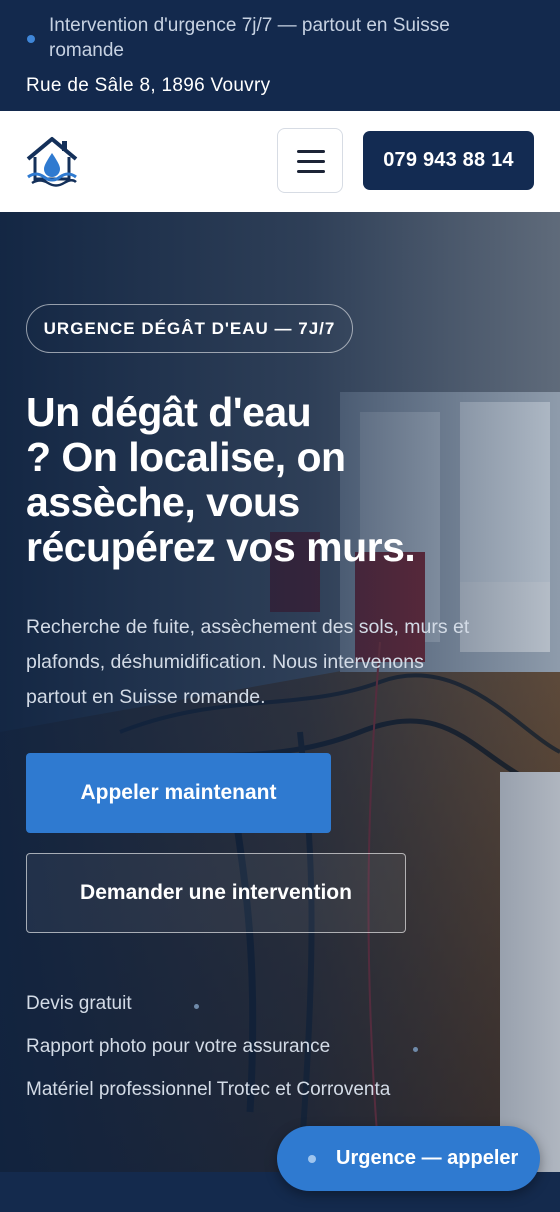 Image resolution: width=560 pixels, height=1212 pixels. Describe the element at coordinates (448, 160) in the screenshot. I see `phone-call-button: 079 943 88 14` at that location.